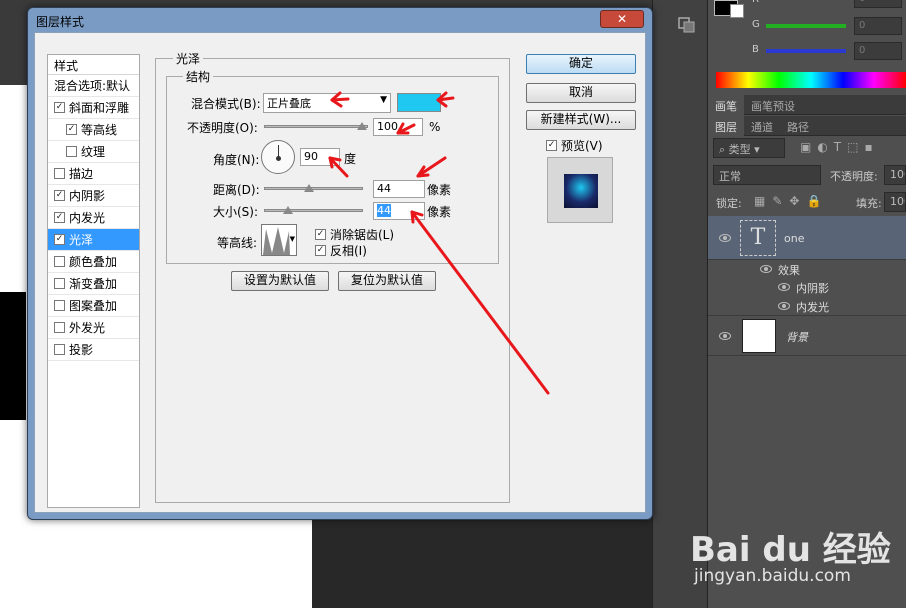 The image size is (906, 608). I want to click on annotation-arrows, so click(439, 243).